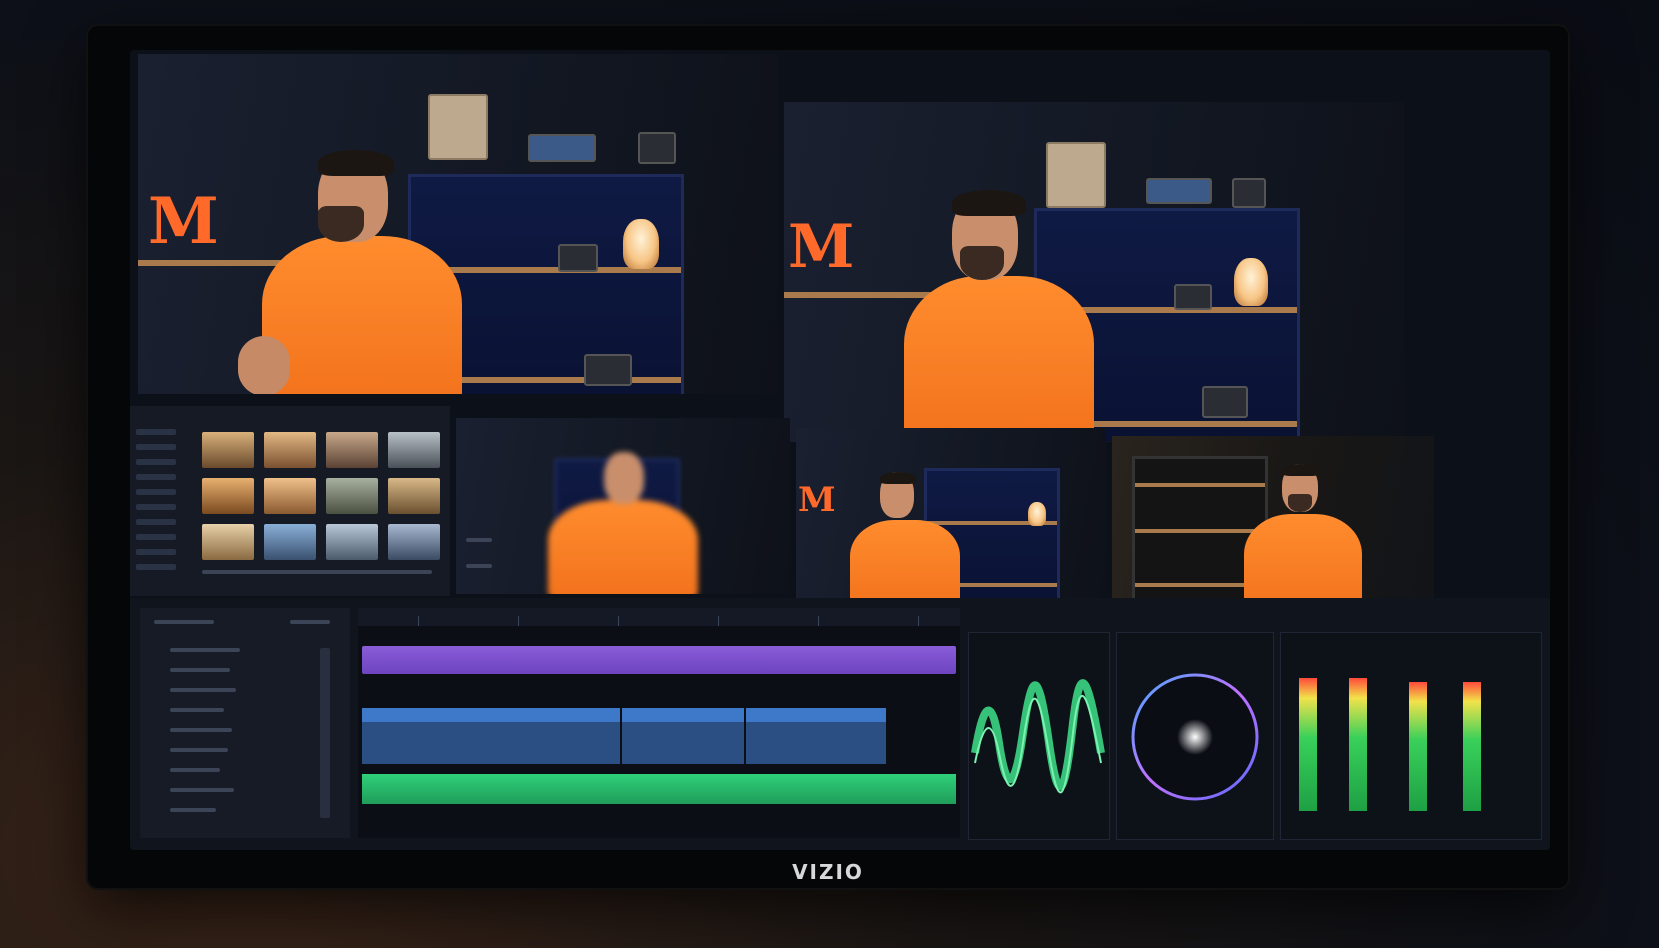 Image resolution: width=1659 pixels, height=948 pixels. What do you see at coordinates (317, 572) in the screenshot?
I see `media-pool-toolbar` at bounding box center [317, 572].